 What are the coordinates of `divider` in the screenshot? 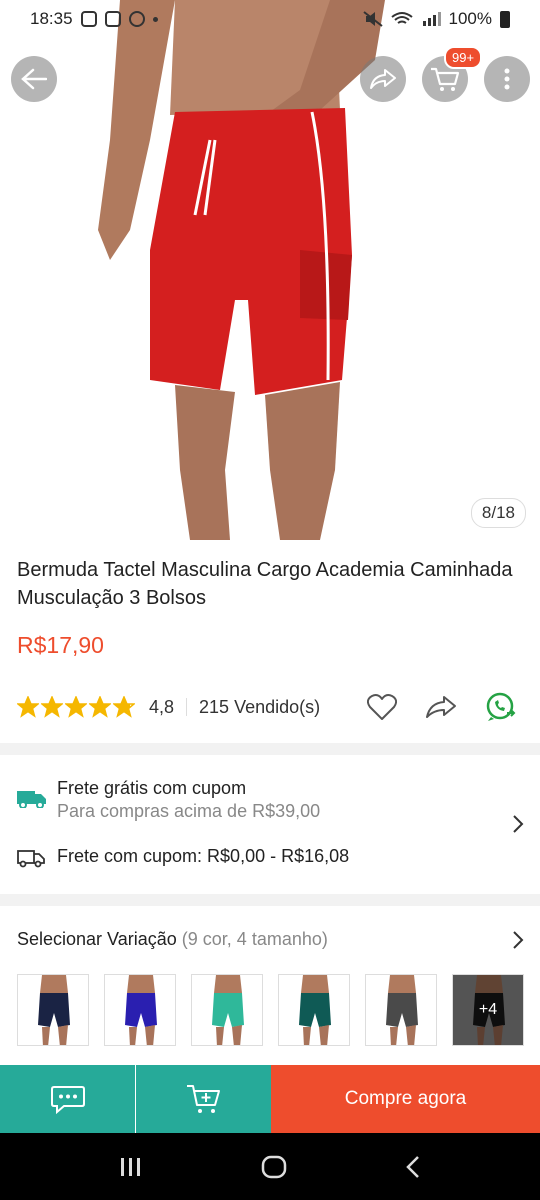 It's located at (187, 707).